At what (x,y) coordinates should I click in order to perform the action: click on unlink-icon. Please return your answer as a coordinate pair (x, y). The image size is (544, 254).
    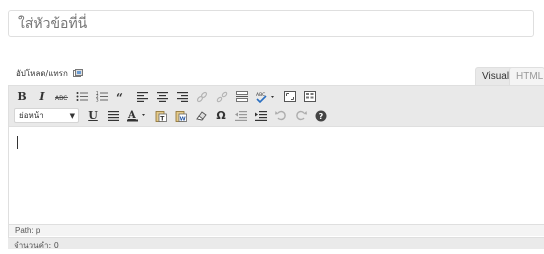
    Looking at the image, I should click on (222, 96).